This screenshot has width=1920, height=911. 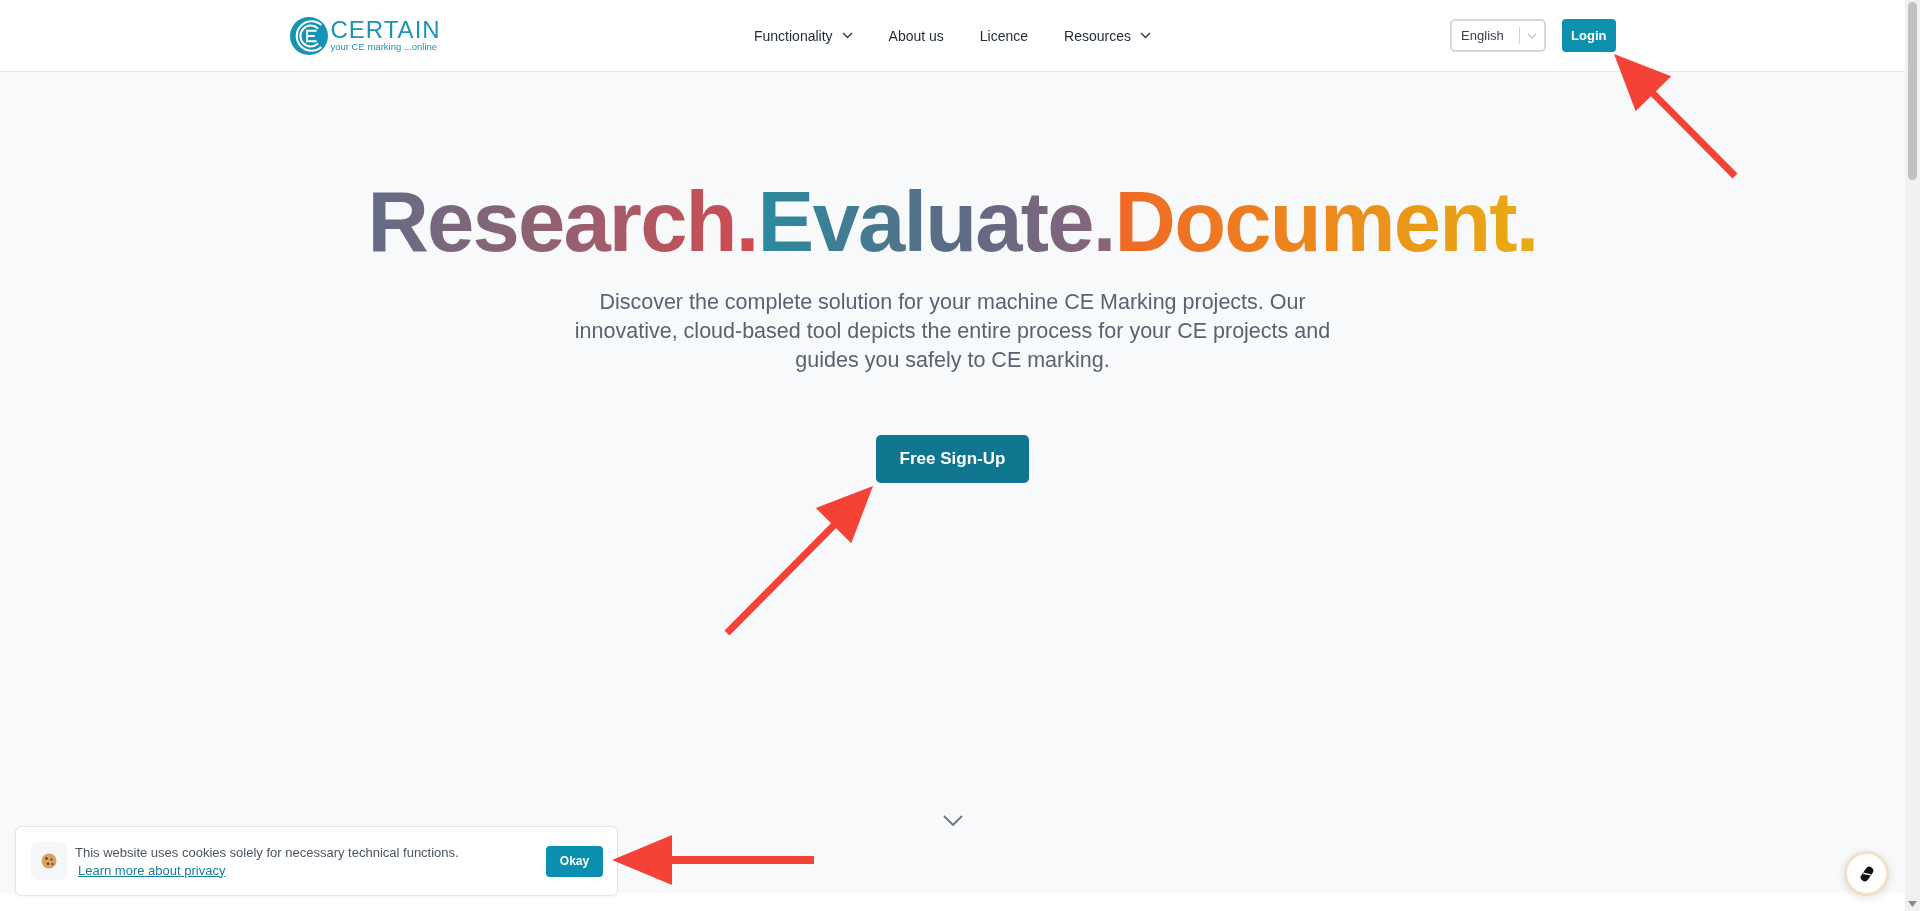 I want to click on logo-icon, so click(x=308, y=35).